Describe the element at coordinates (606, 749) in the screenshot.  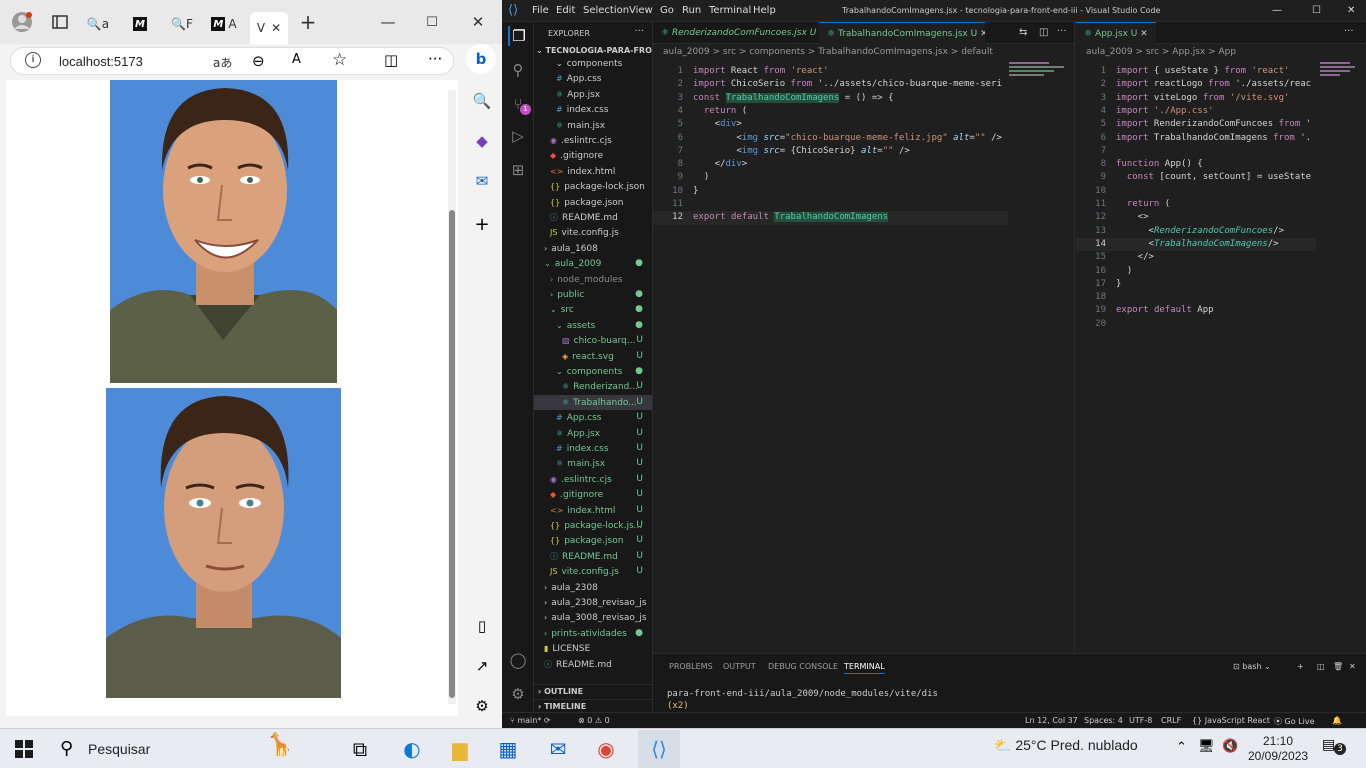
I see `chrome-icon: ◉` at that location.